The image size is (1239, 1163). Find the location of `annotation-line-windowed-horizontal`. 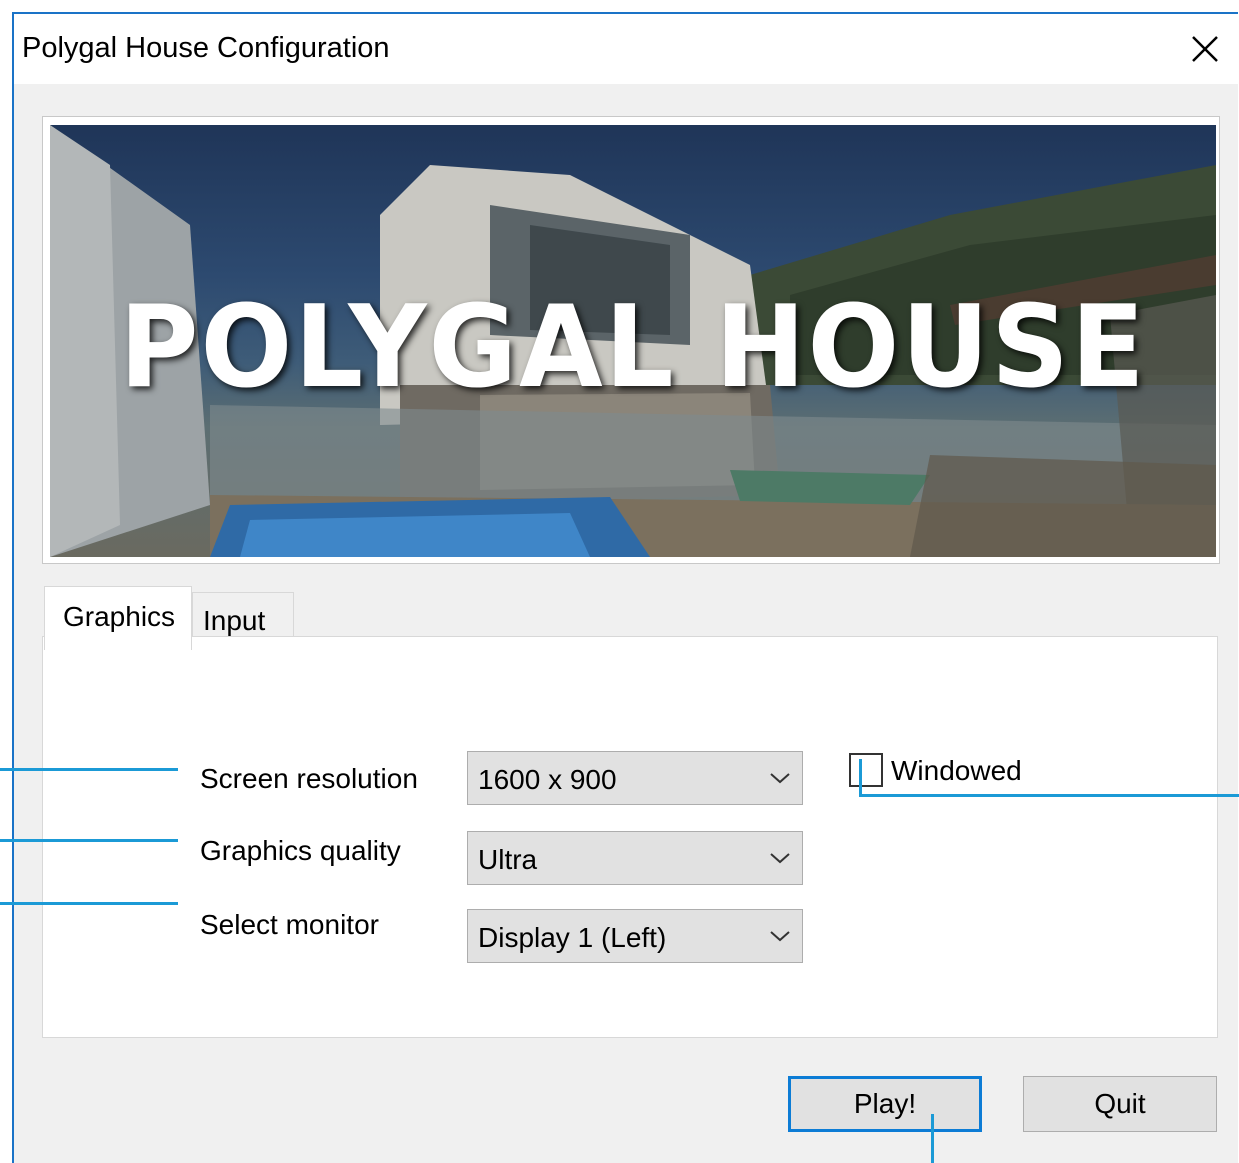

annotation-line-windowed-horizontal is located at coordinates (1049, 795).